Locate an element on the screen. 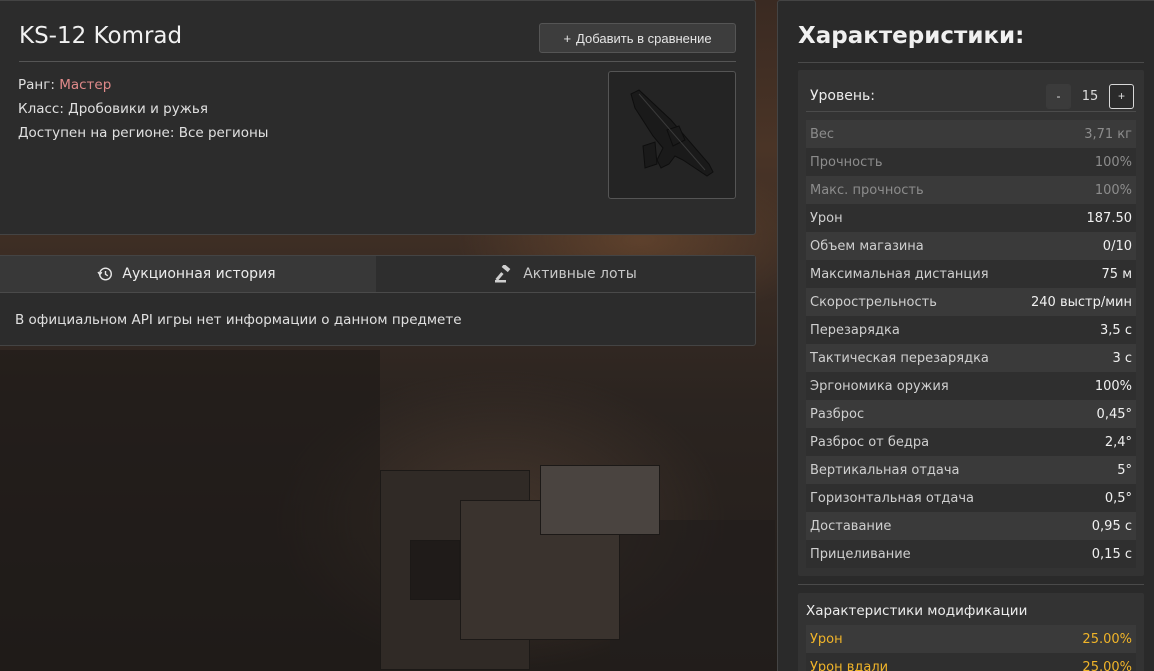 This screenshot has width=1154, height=671. stat-row: Прочность 100% is located at coordinates (971, 162).